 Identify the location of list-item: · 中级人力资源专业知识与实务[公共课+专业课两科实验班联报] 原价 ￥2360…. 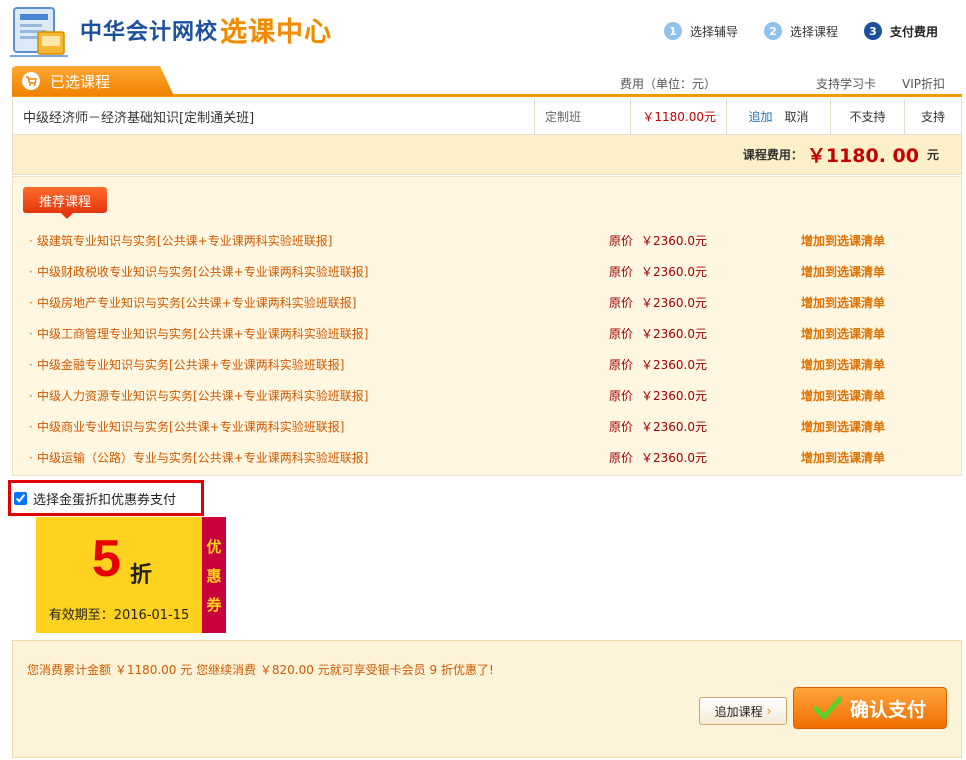
(489, 395).